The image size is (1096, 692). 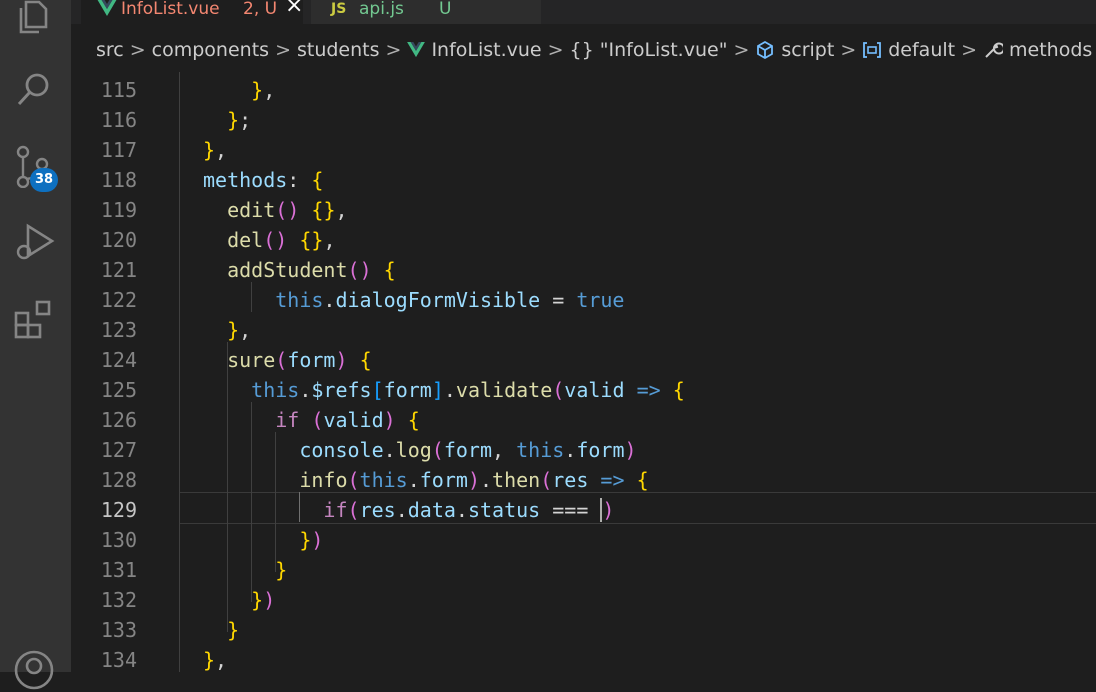 I want to click on breadcrumb-file: InfoList.vue, so click(x=474, y=50).